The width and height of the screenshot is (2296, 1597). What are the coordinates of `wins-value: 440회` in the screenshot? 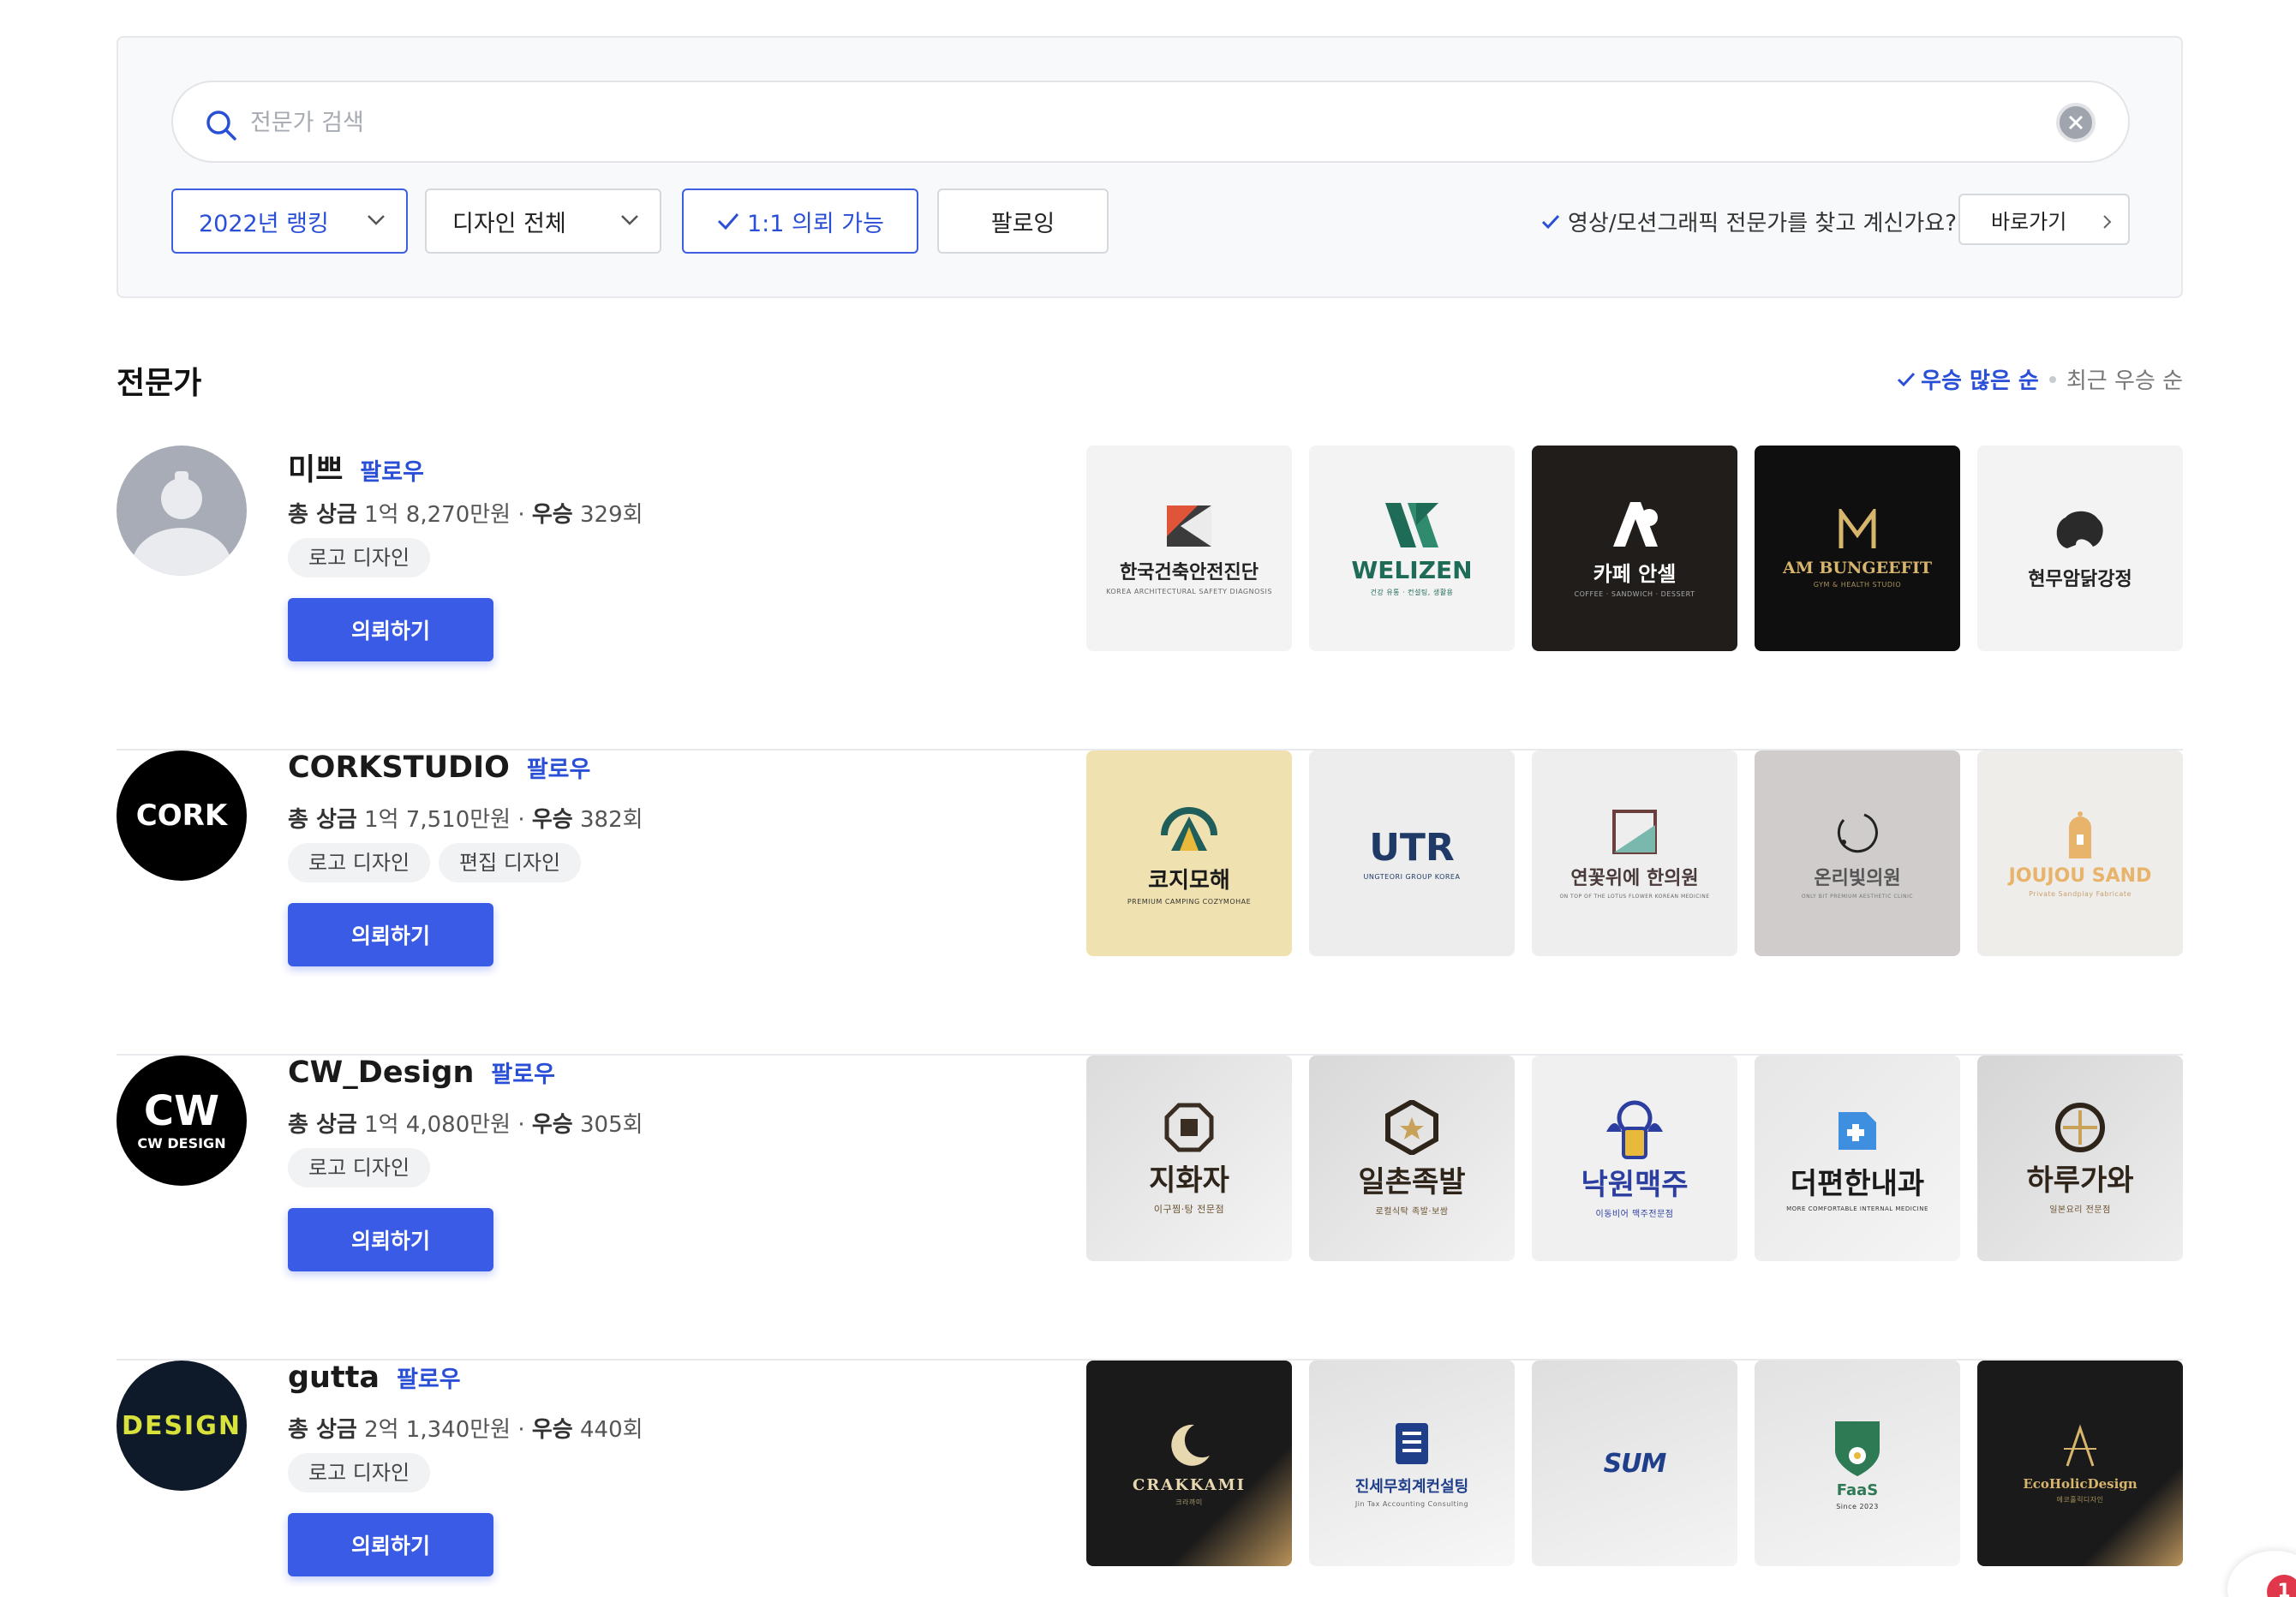 It's located at (611, 1430).